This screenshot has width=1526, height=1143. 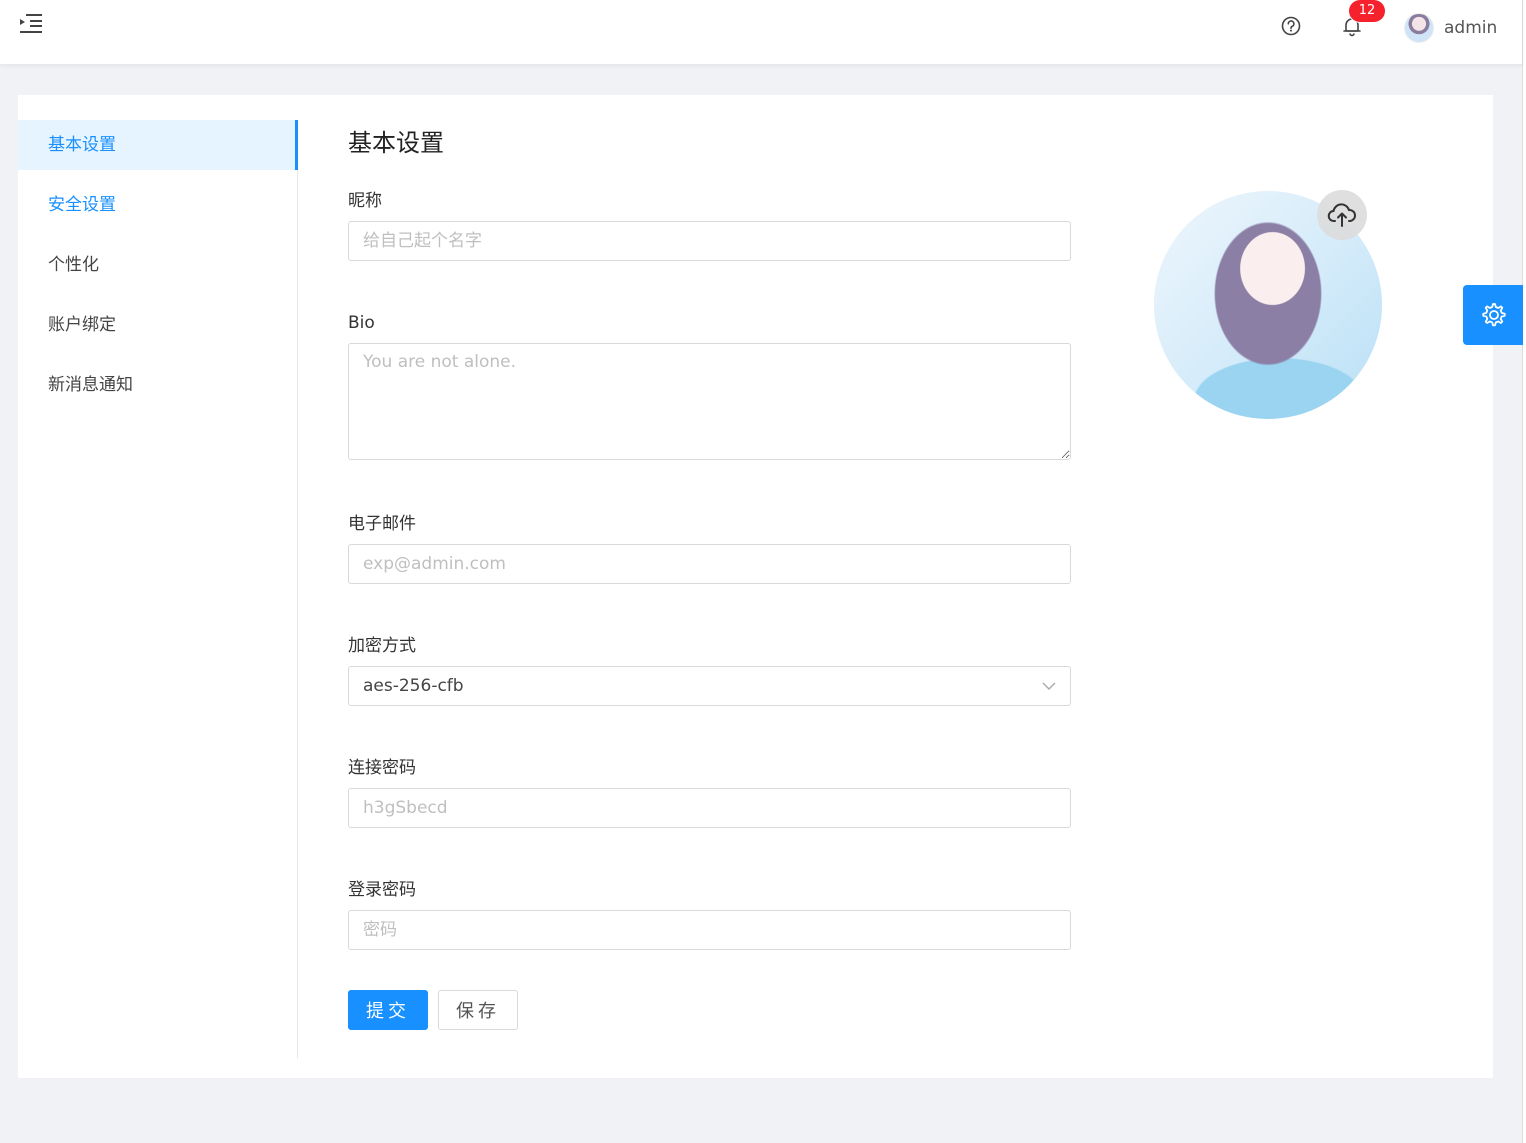 I want to click on window-edge, so click(x=1524, y=571).